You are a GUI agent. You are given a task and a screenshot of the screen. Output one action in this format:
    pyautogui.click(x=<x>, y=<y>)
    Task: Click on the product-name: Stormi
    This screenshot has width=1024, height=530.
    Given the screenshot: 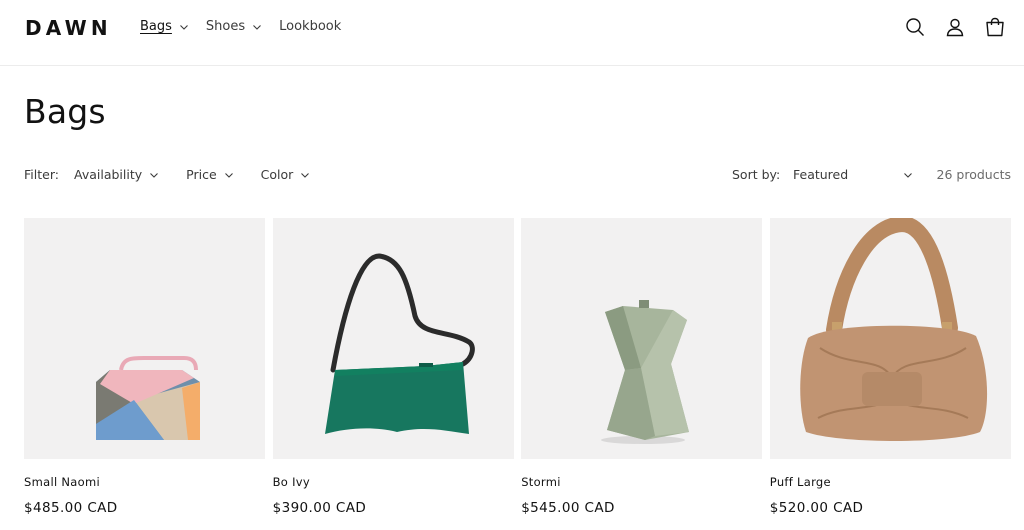 What is the action you would take?
    pyautogui.click(x=541, y=482)
    